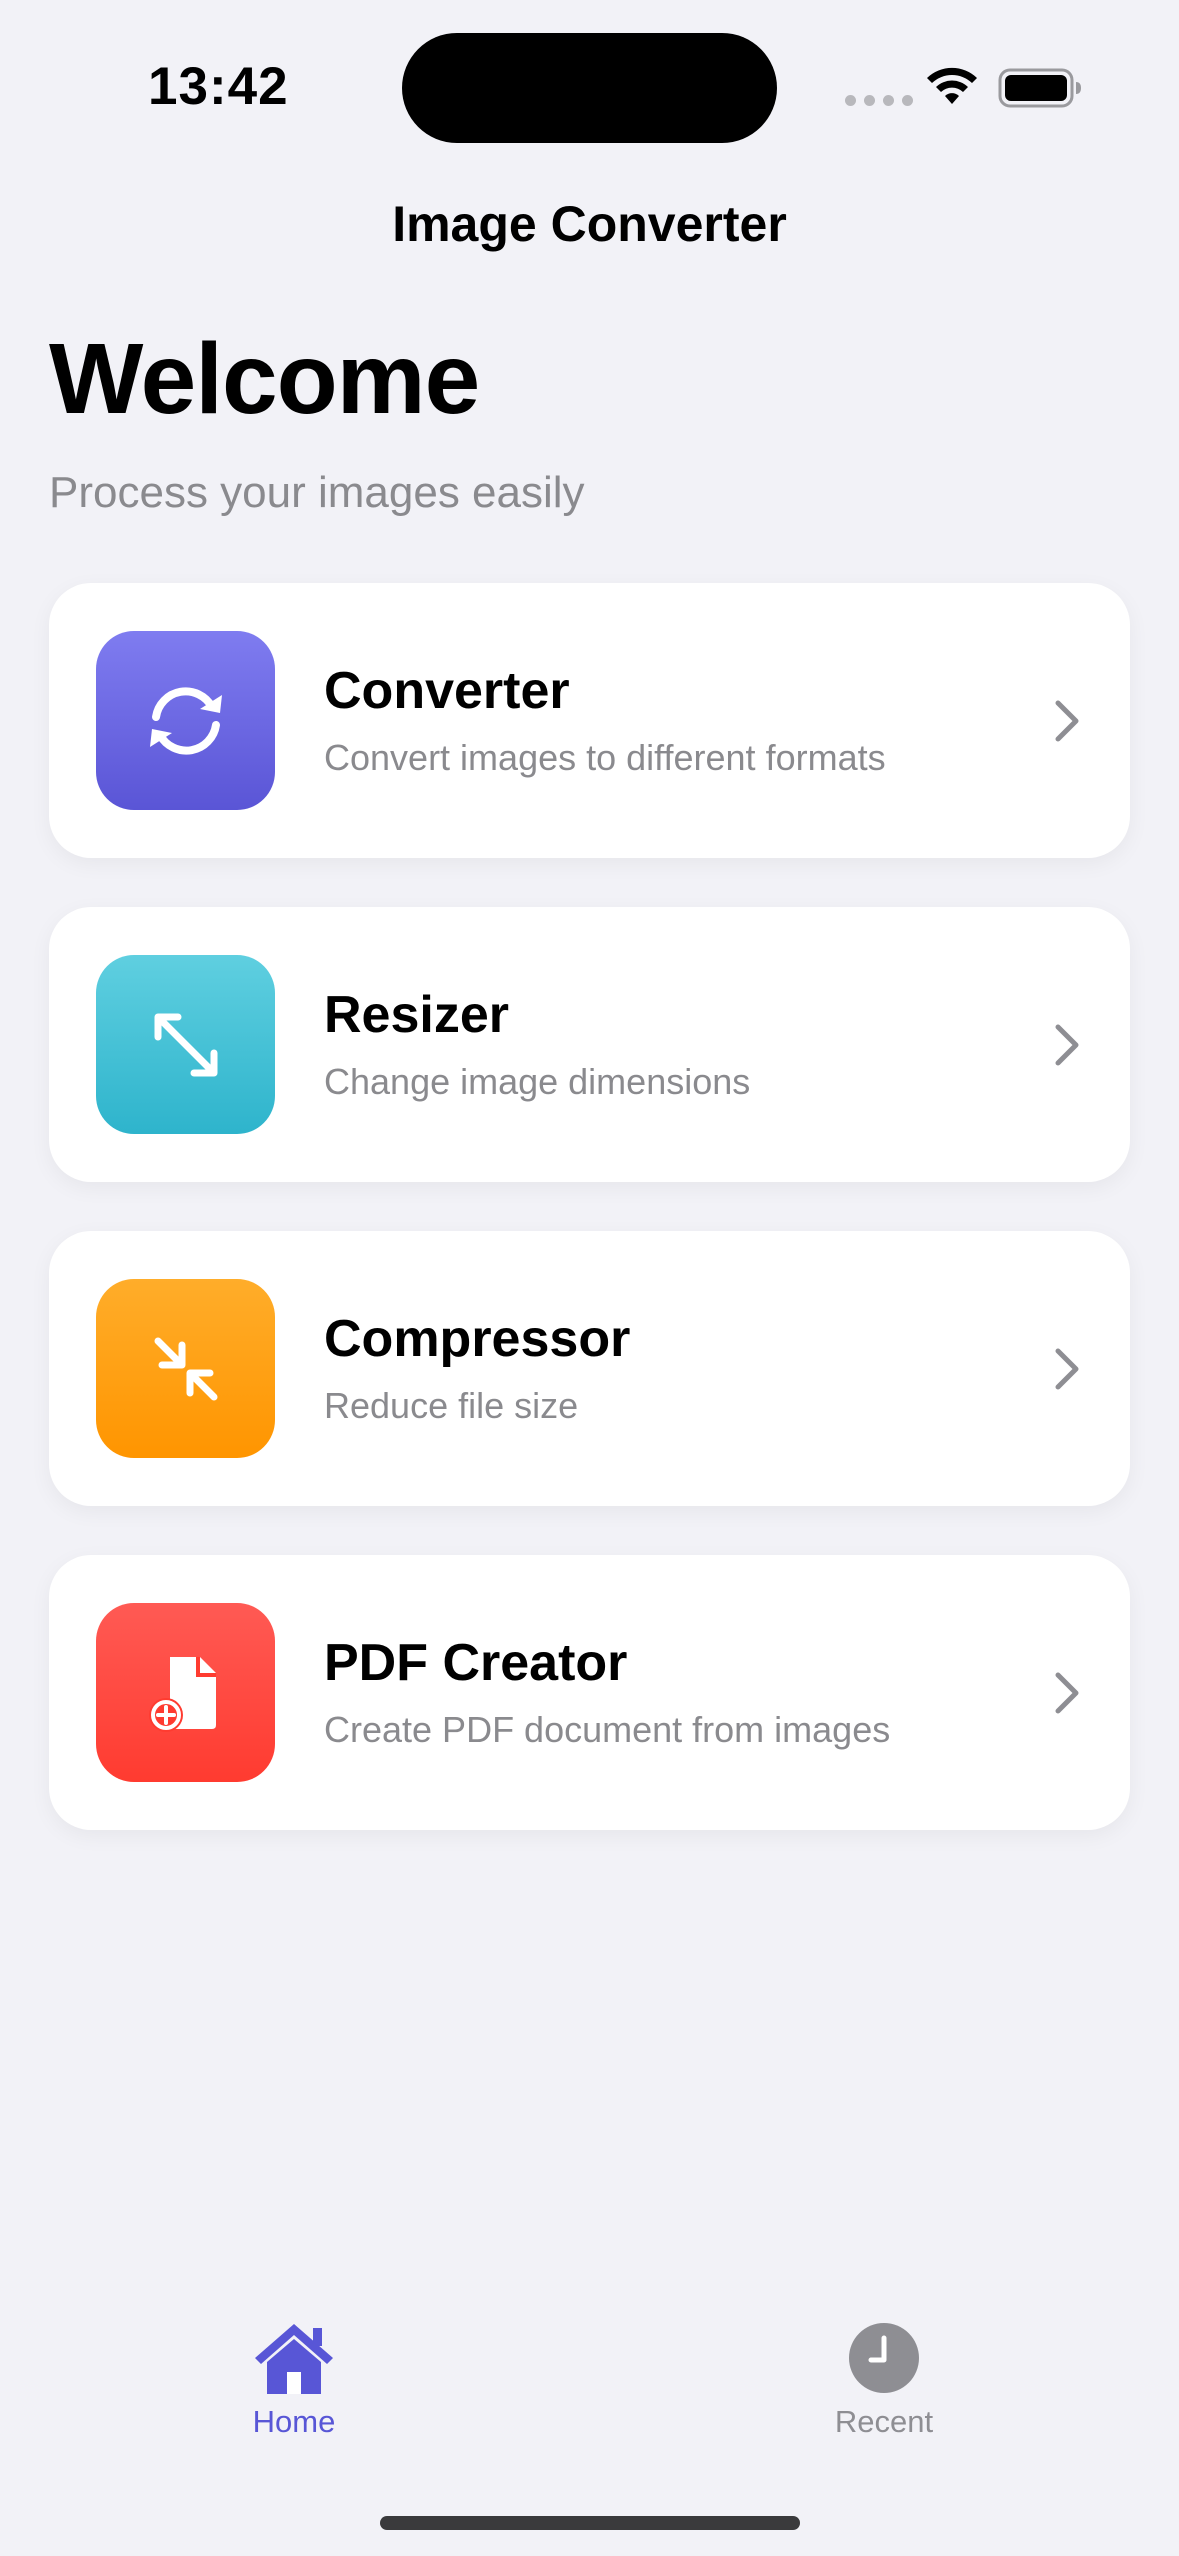  Describe the element at coordinates (590, 2523) in the screenshot. I see `home-indicator` at that location.